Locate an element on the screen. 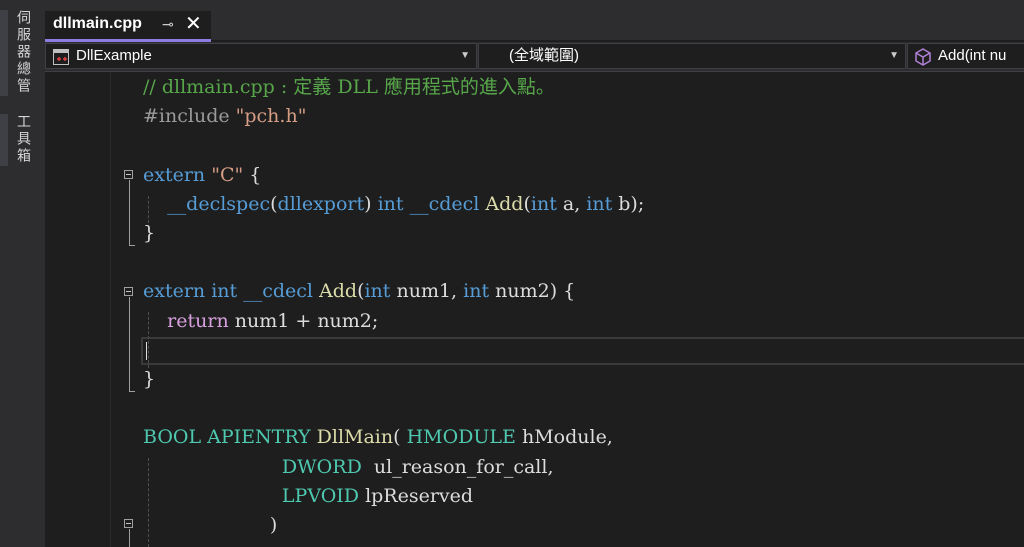 This screenshot has width=1024, height=547. sidebar-tab-toolbox is located at coordinates (4, 140).